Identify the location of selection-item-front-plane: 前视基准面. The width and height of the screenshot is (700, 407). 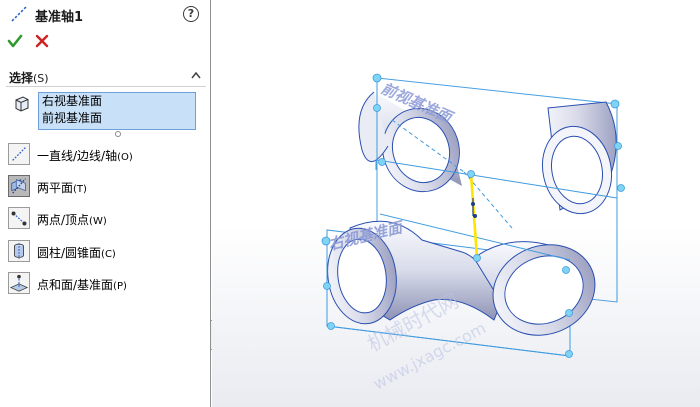
(117, 118).